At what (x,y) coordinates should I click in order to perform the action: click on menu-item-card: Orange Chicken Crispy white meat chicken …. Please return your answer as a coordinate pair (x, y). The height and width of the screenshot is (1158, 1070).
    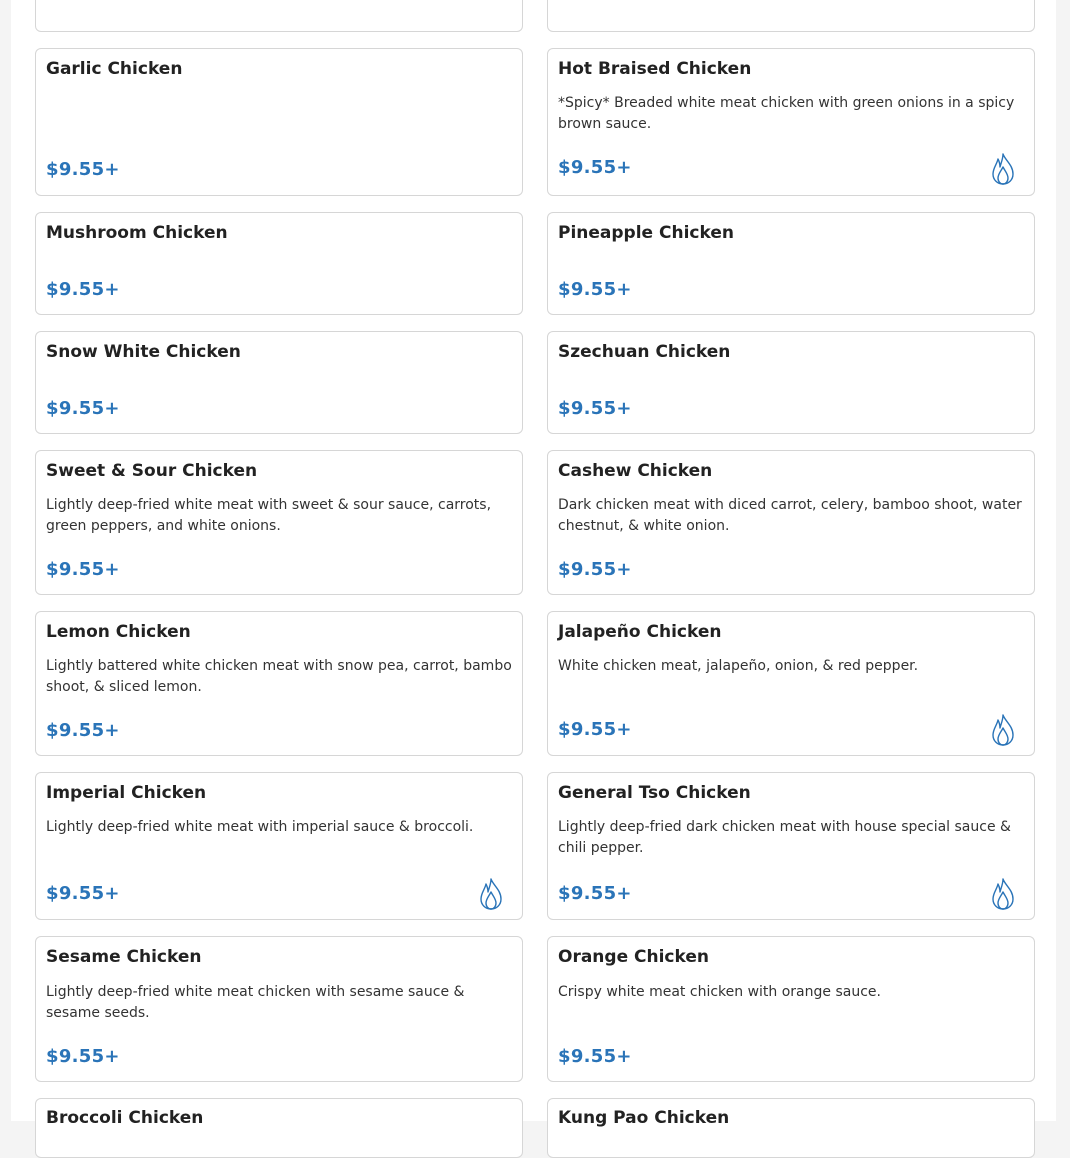
    Looking at the image, I should click on (791, 1009).